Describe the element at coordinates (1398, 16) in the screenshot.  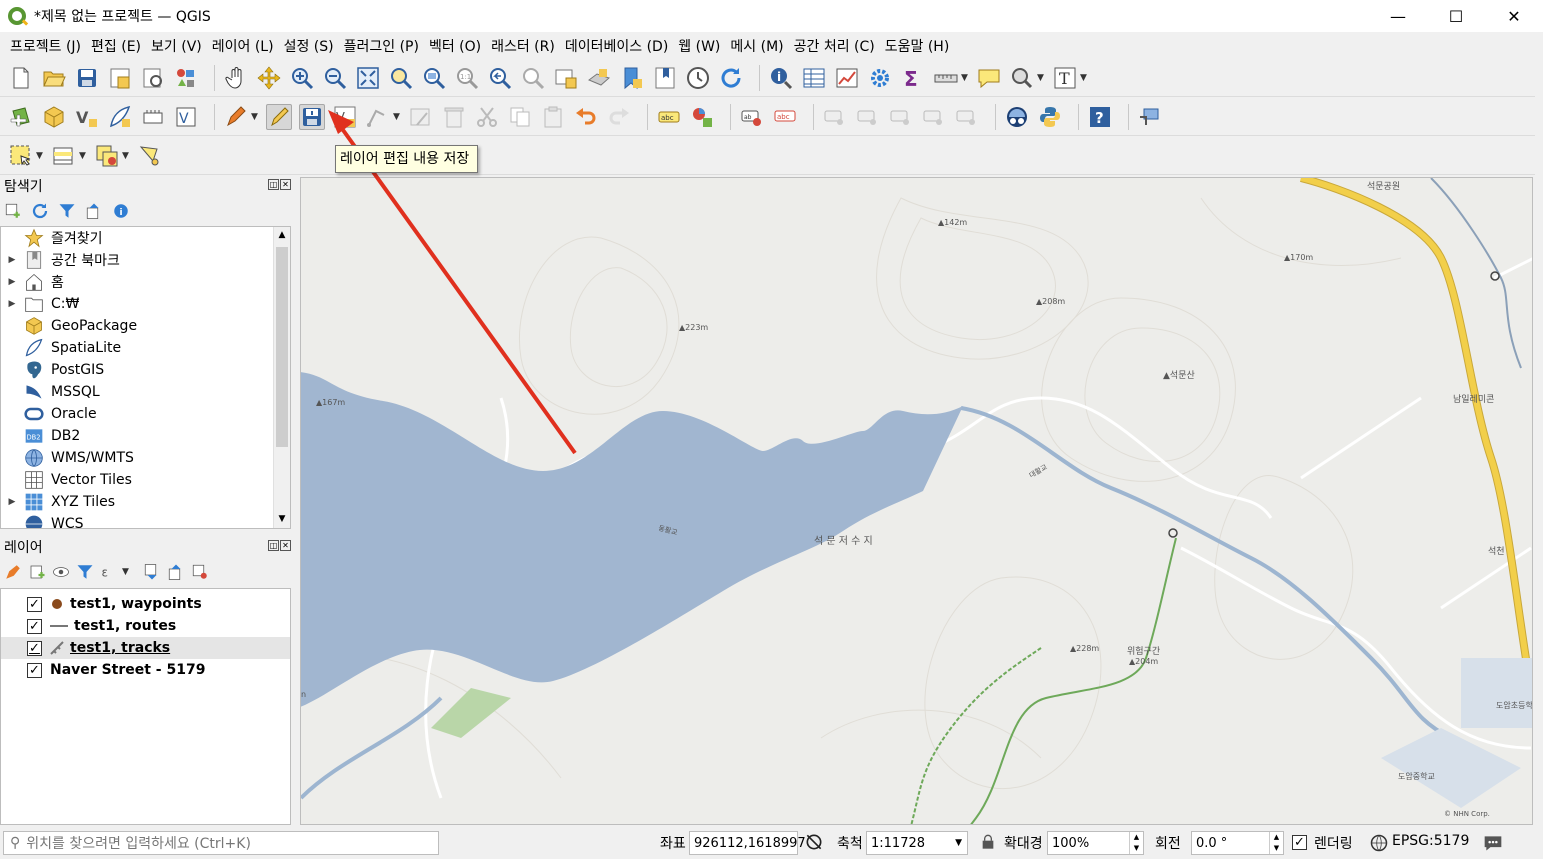
I see `minimize-button: —` at that location.